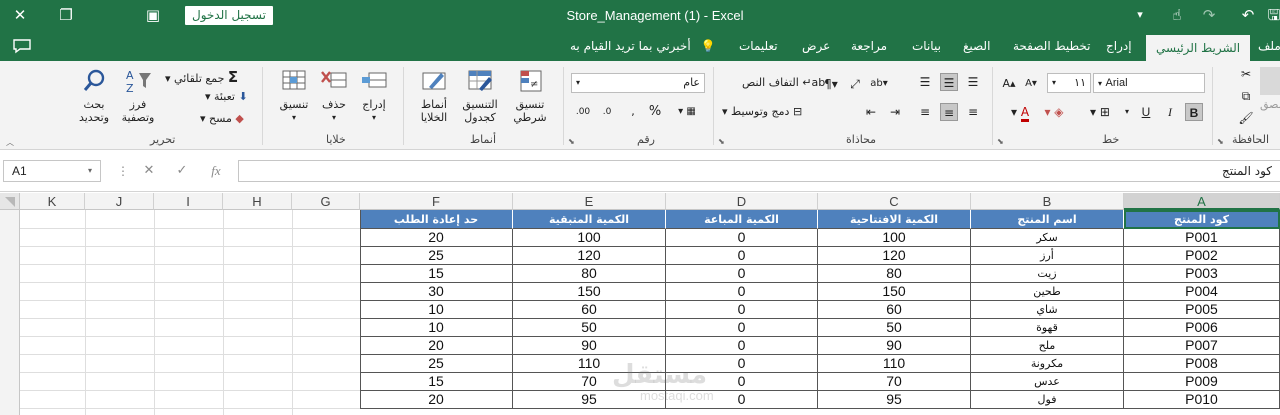 This screenshot has width=1280, height=415. What do you see at coordinates (894, 382) in the screenshot?
I see `table-cell: 70` at bounding box center [894, 382].